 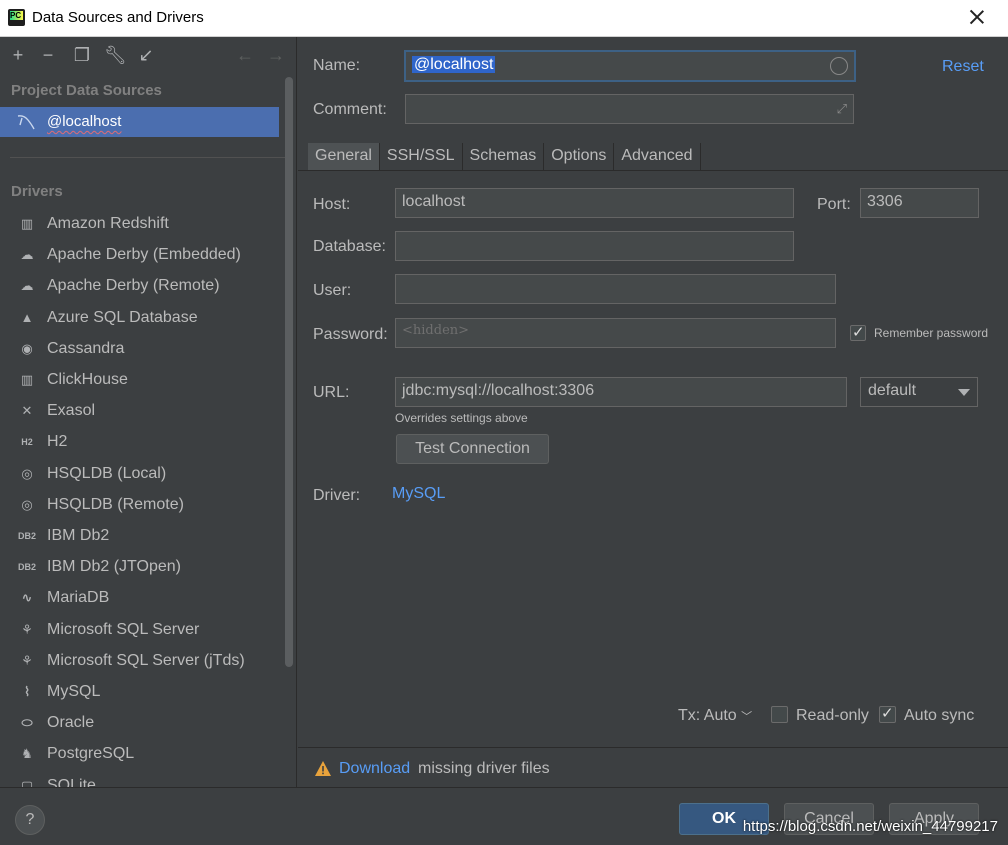 I want to click on chevron-down-icon: ﹀, so click(x=747, y=717).